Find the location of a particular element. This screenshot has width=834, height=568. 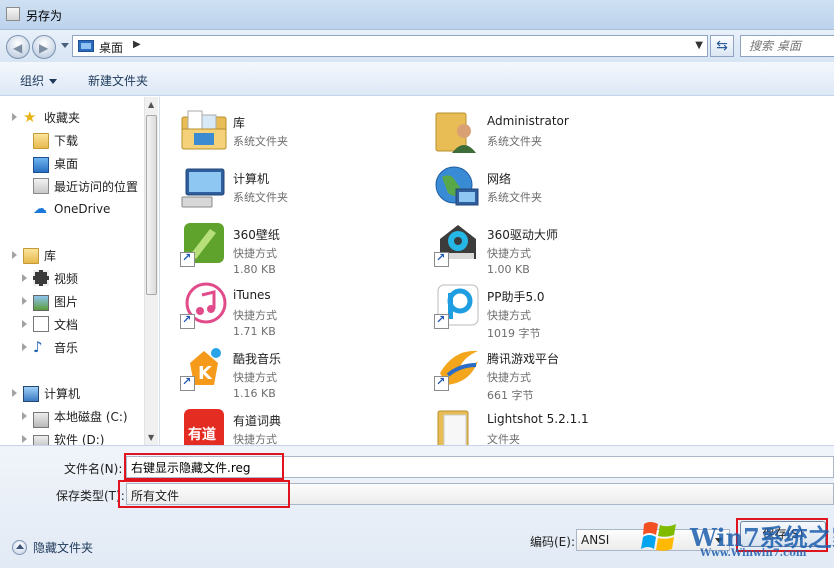

notepad-icon is located at coordinates (13, 14).